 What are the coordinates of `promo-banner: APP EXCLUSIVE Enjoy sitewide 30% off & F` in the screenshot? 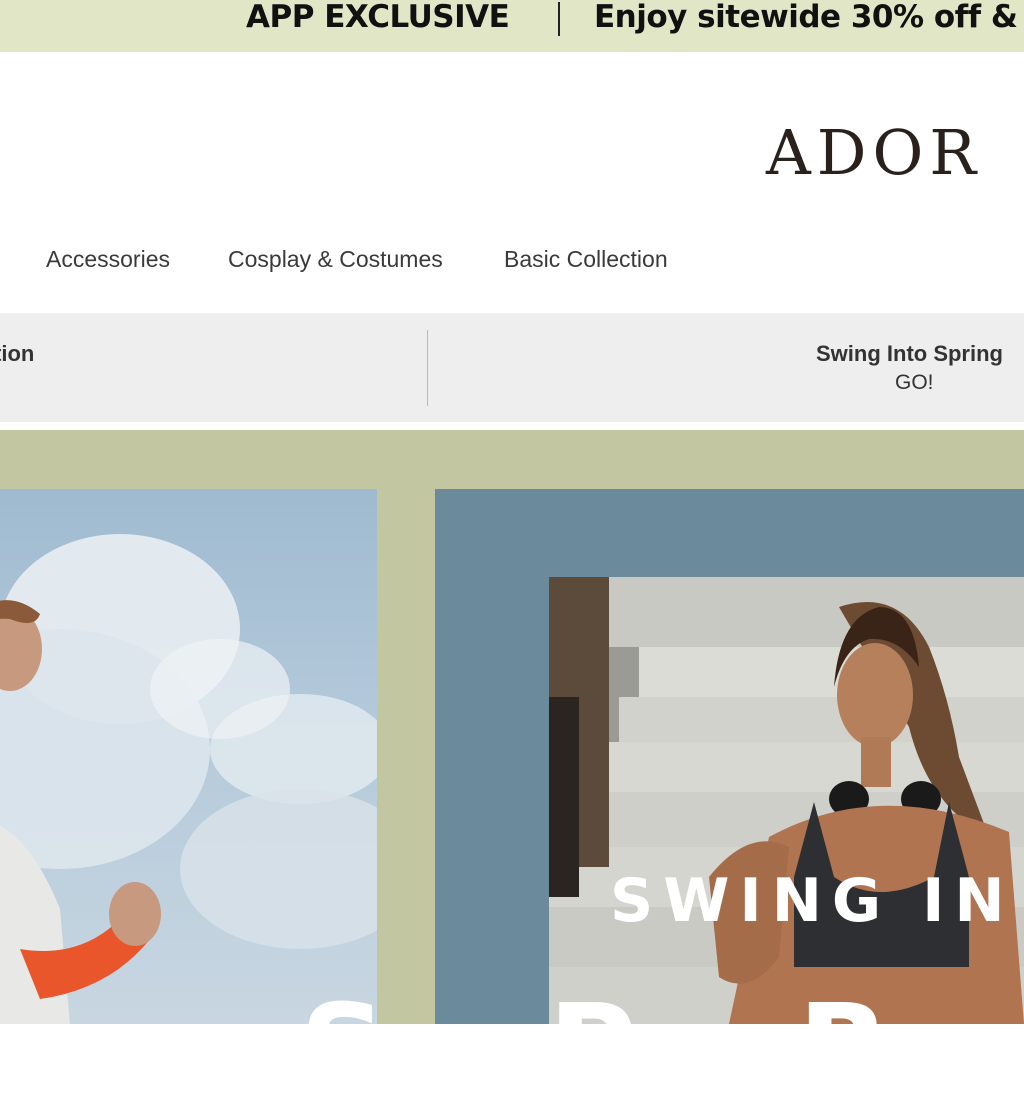 It's located at (512, 26).